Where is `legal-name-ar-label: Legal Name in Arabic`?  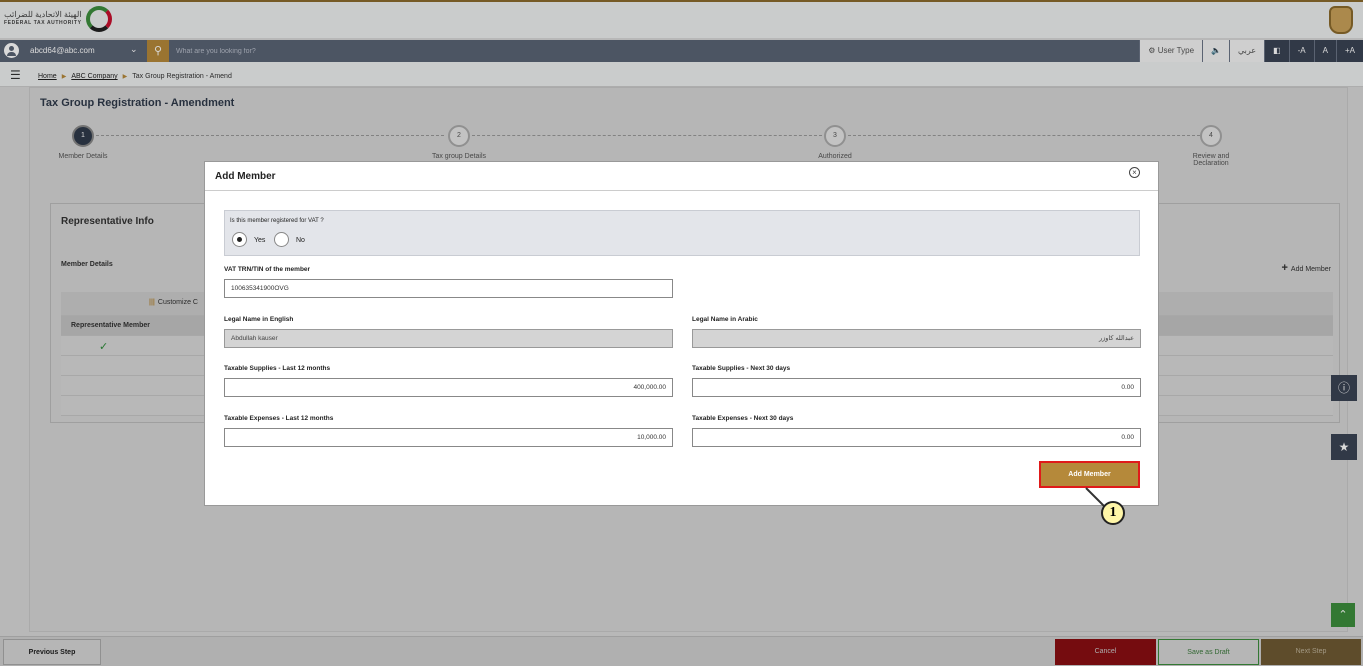
legal-name-ar-label: Legal Name in Arabic is located at coordinates (725, 319).